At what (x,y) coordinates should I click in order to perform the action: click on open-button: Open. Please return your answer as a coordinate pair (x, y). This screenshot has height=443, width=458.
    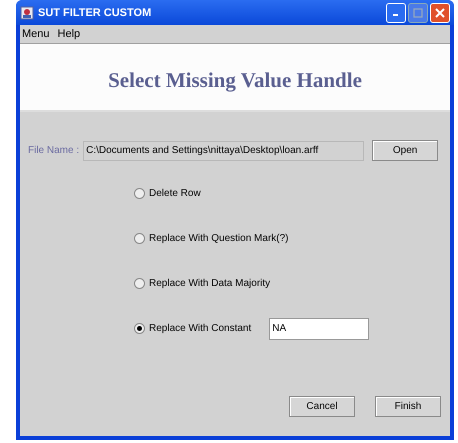
    Looking at the image, I should click on (405, 150).